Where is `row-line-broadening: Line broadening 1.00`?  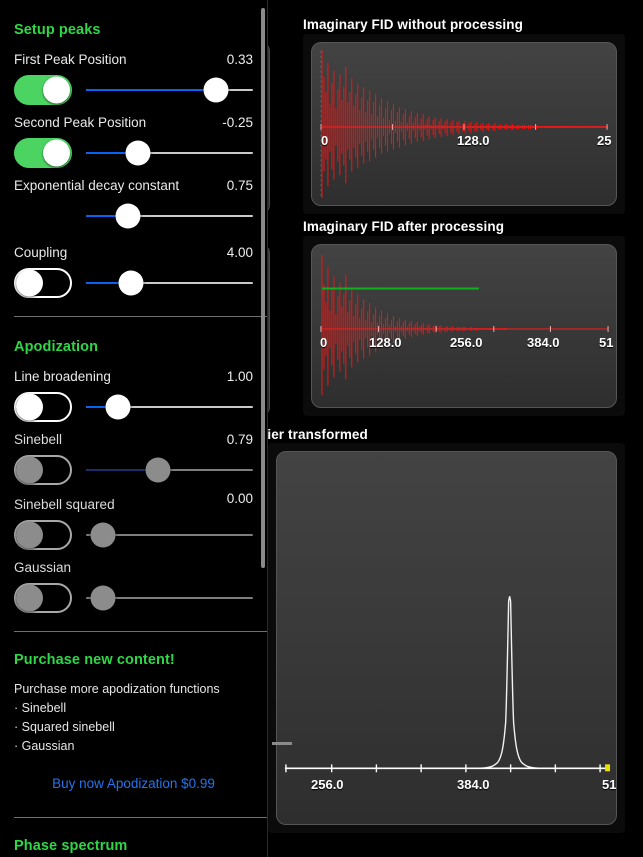
row-line-broadening: Line broadening 1.00 is located at coordinates (133, 376).